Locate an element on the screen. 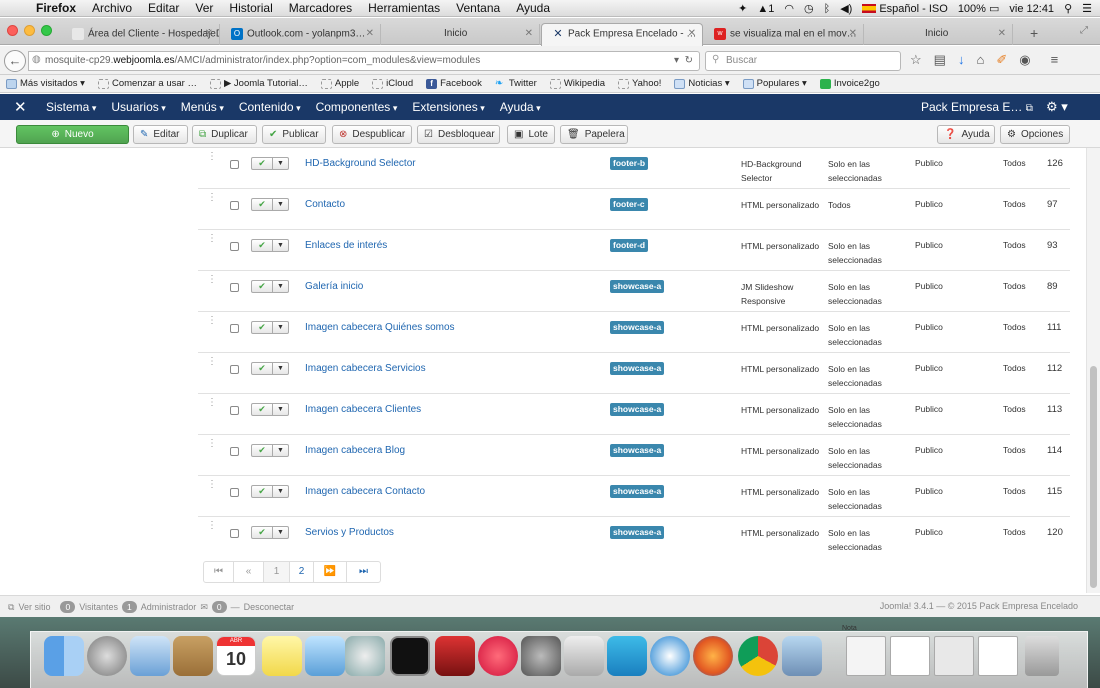 Image resolution: width=1100 pixels, height=688 pixels. options-button: ⚙ Opciones is located at coordinates (1035, 134).